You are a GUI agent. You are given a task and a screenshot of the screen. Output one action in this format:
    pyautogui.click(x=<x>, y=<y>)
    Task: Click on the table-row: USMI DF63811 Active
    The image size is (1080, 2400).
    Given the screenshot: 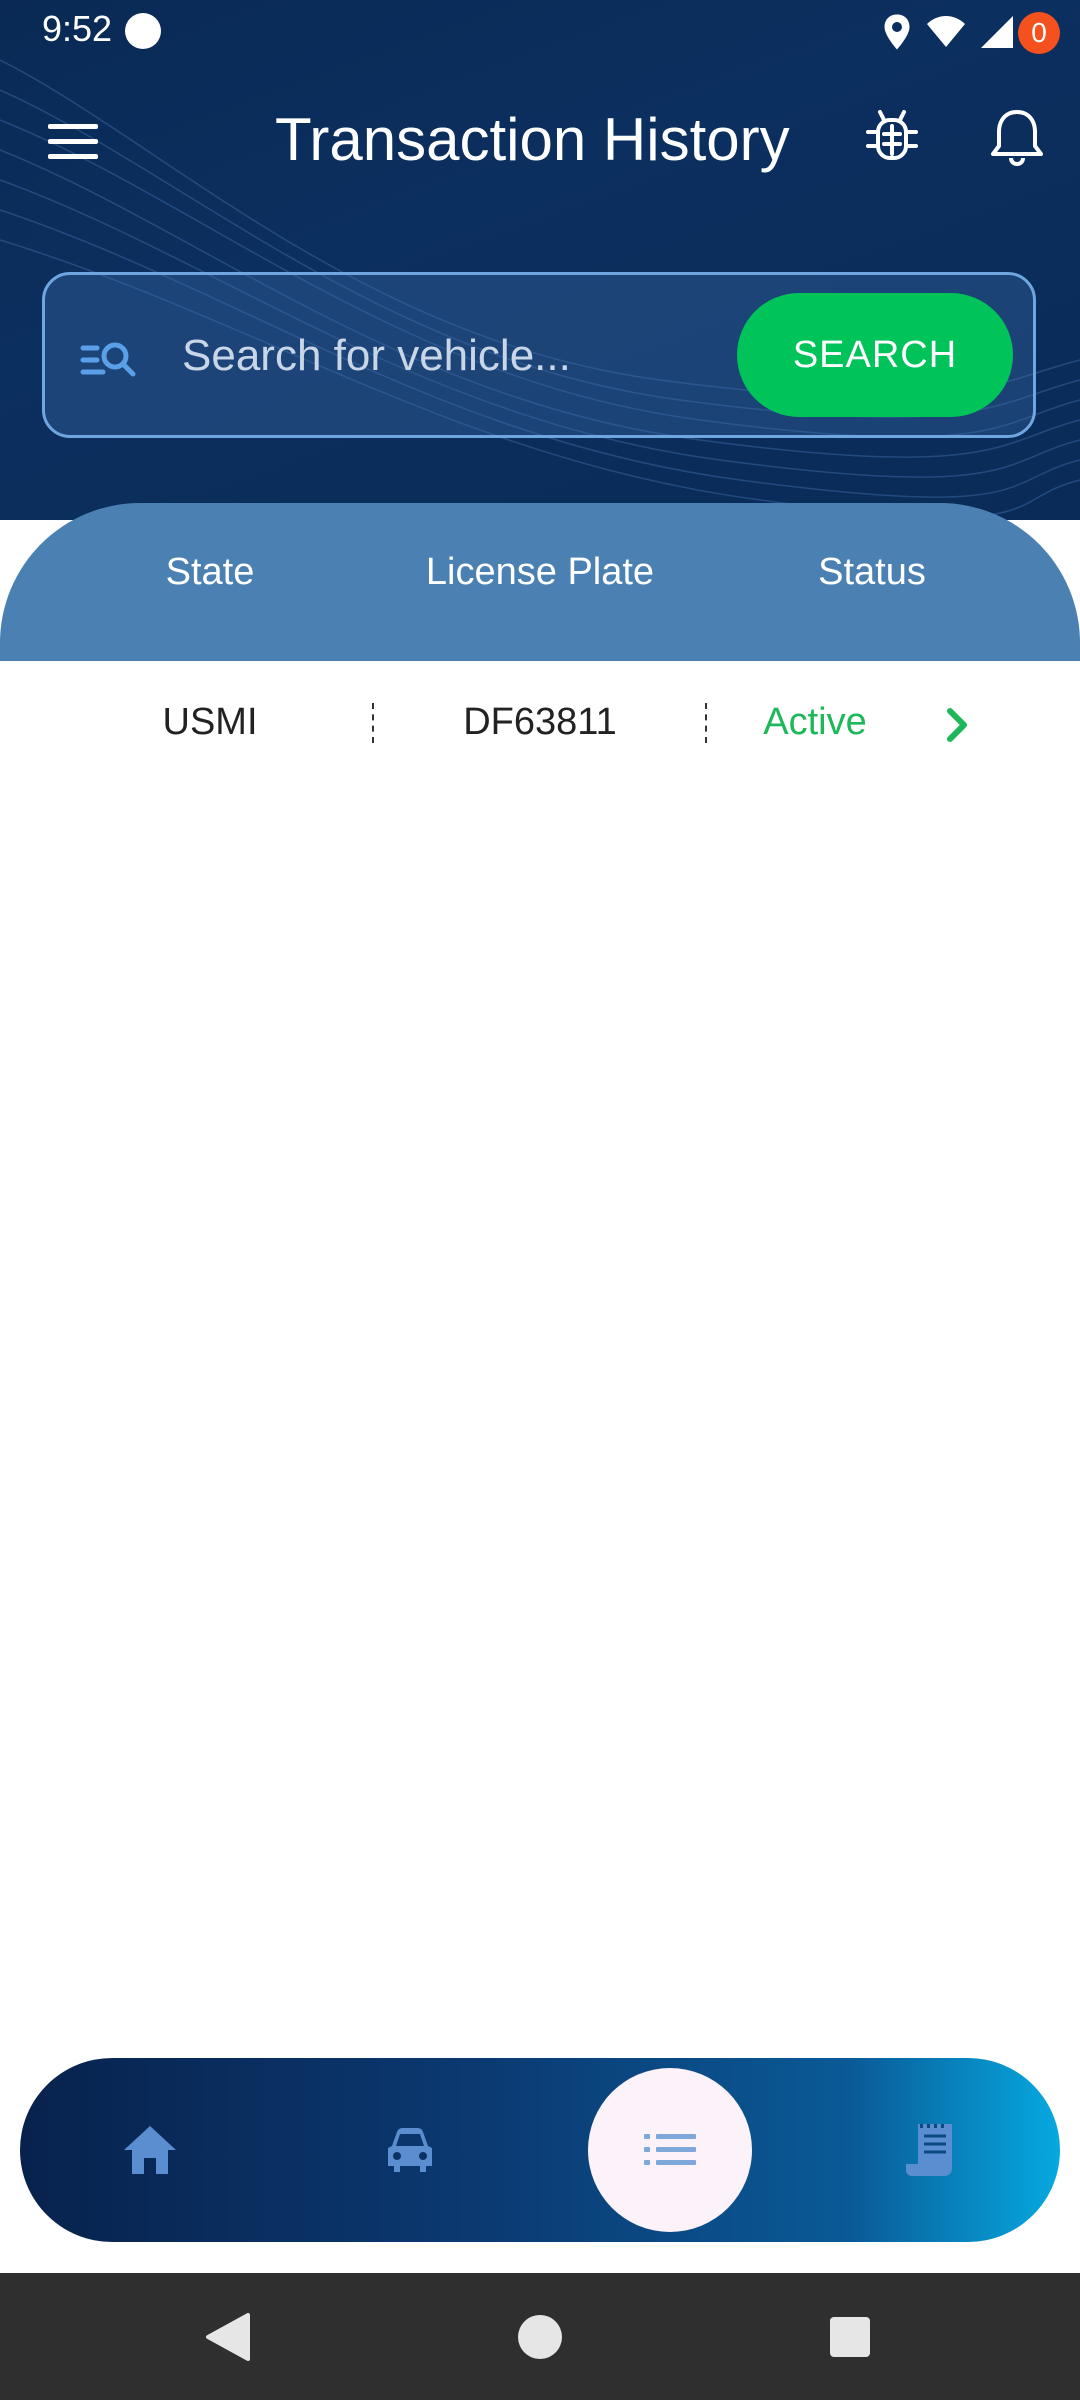 What is the action you would take?
    pyautogui.click(x=540, y=725)
    